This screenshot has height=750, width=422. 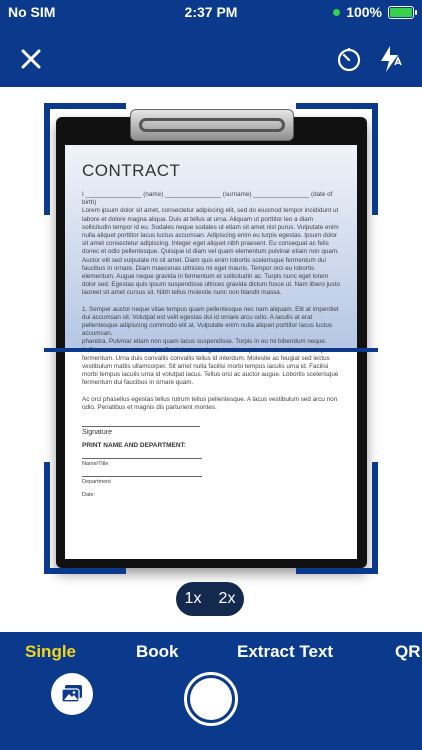 What do you see at coordinates (210, 599) in the screenshot?
I see `zoom-selector: 1x 2x` at bounding box center [210, 599].